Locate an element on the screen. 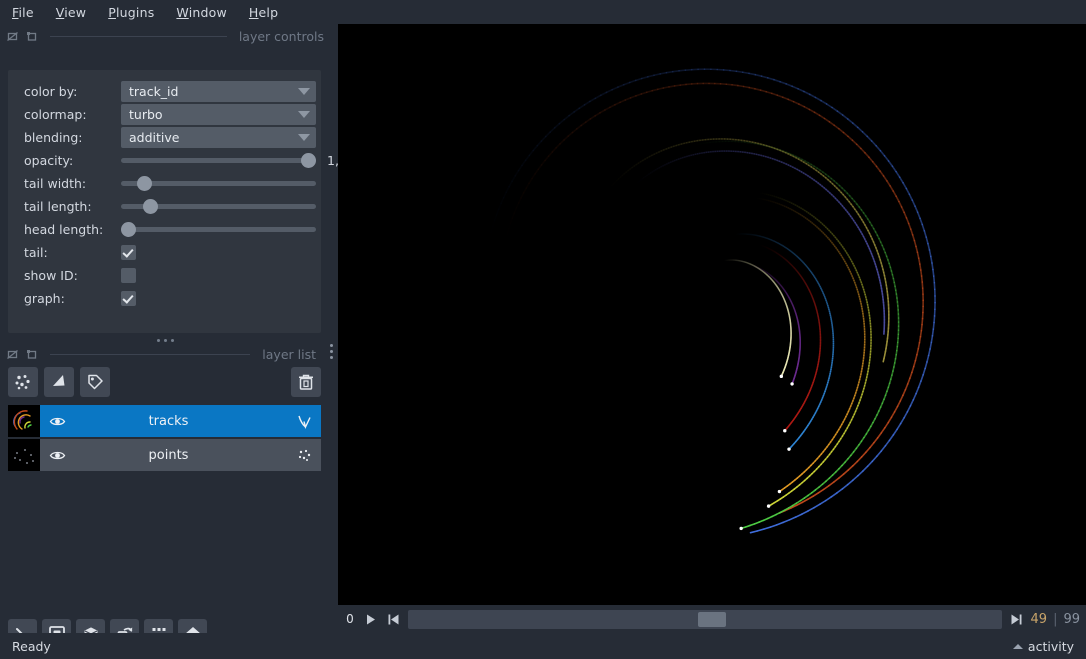  control-row-head-length: head length: is located at coordinates (166, 229).